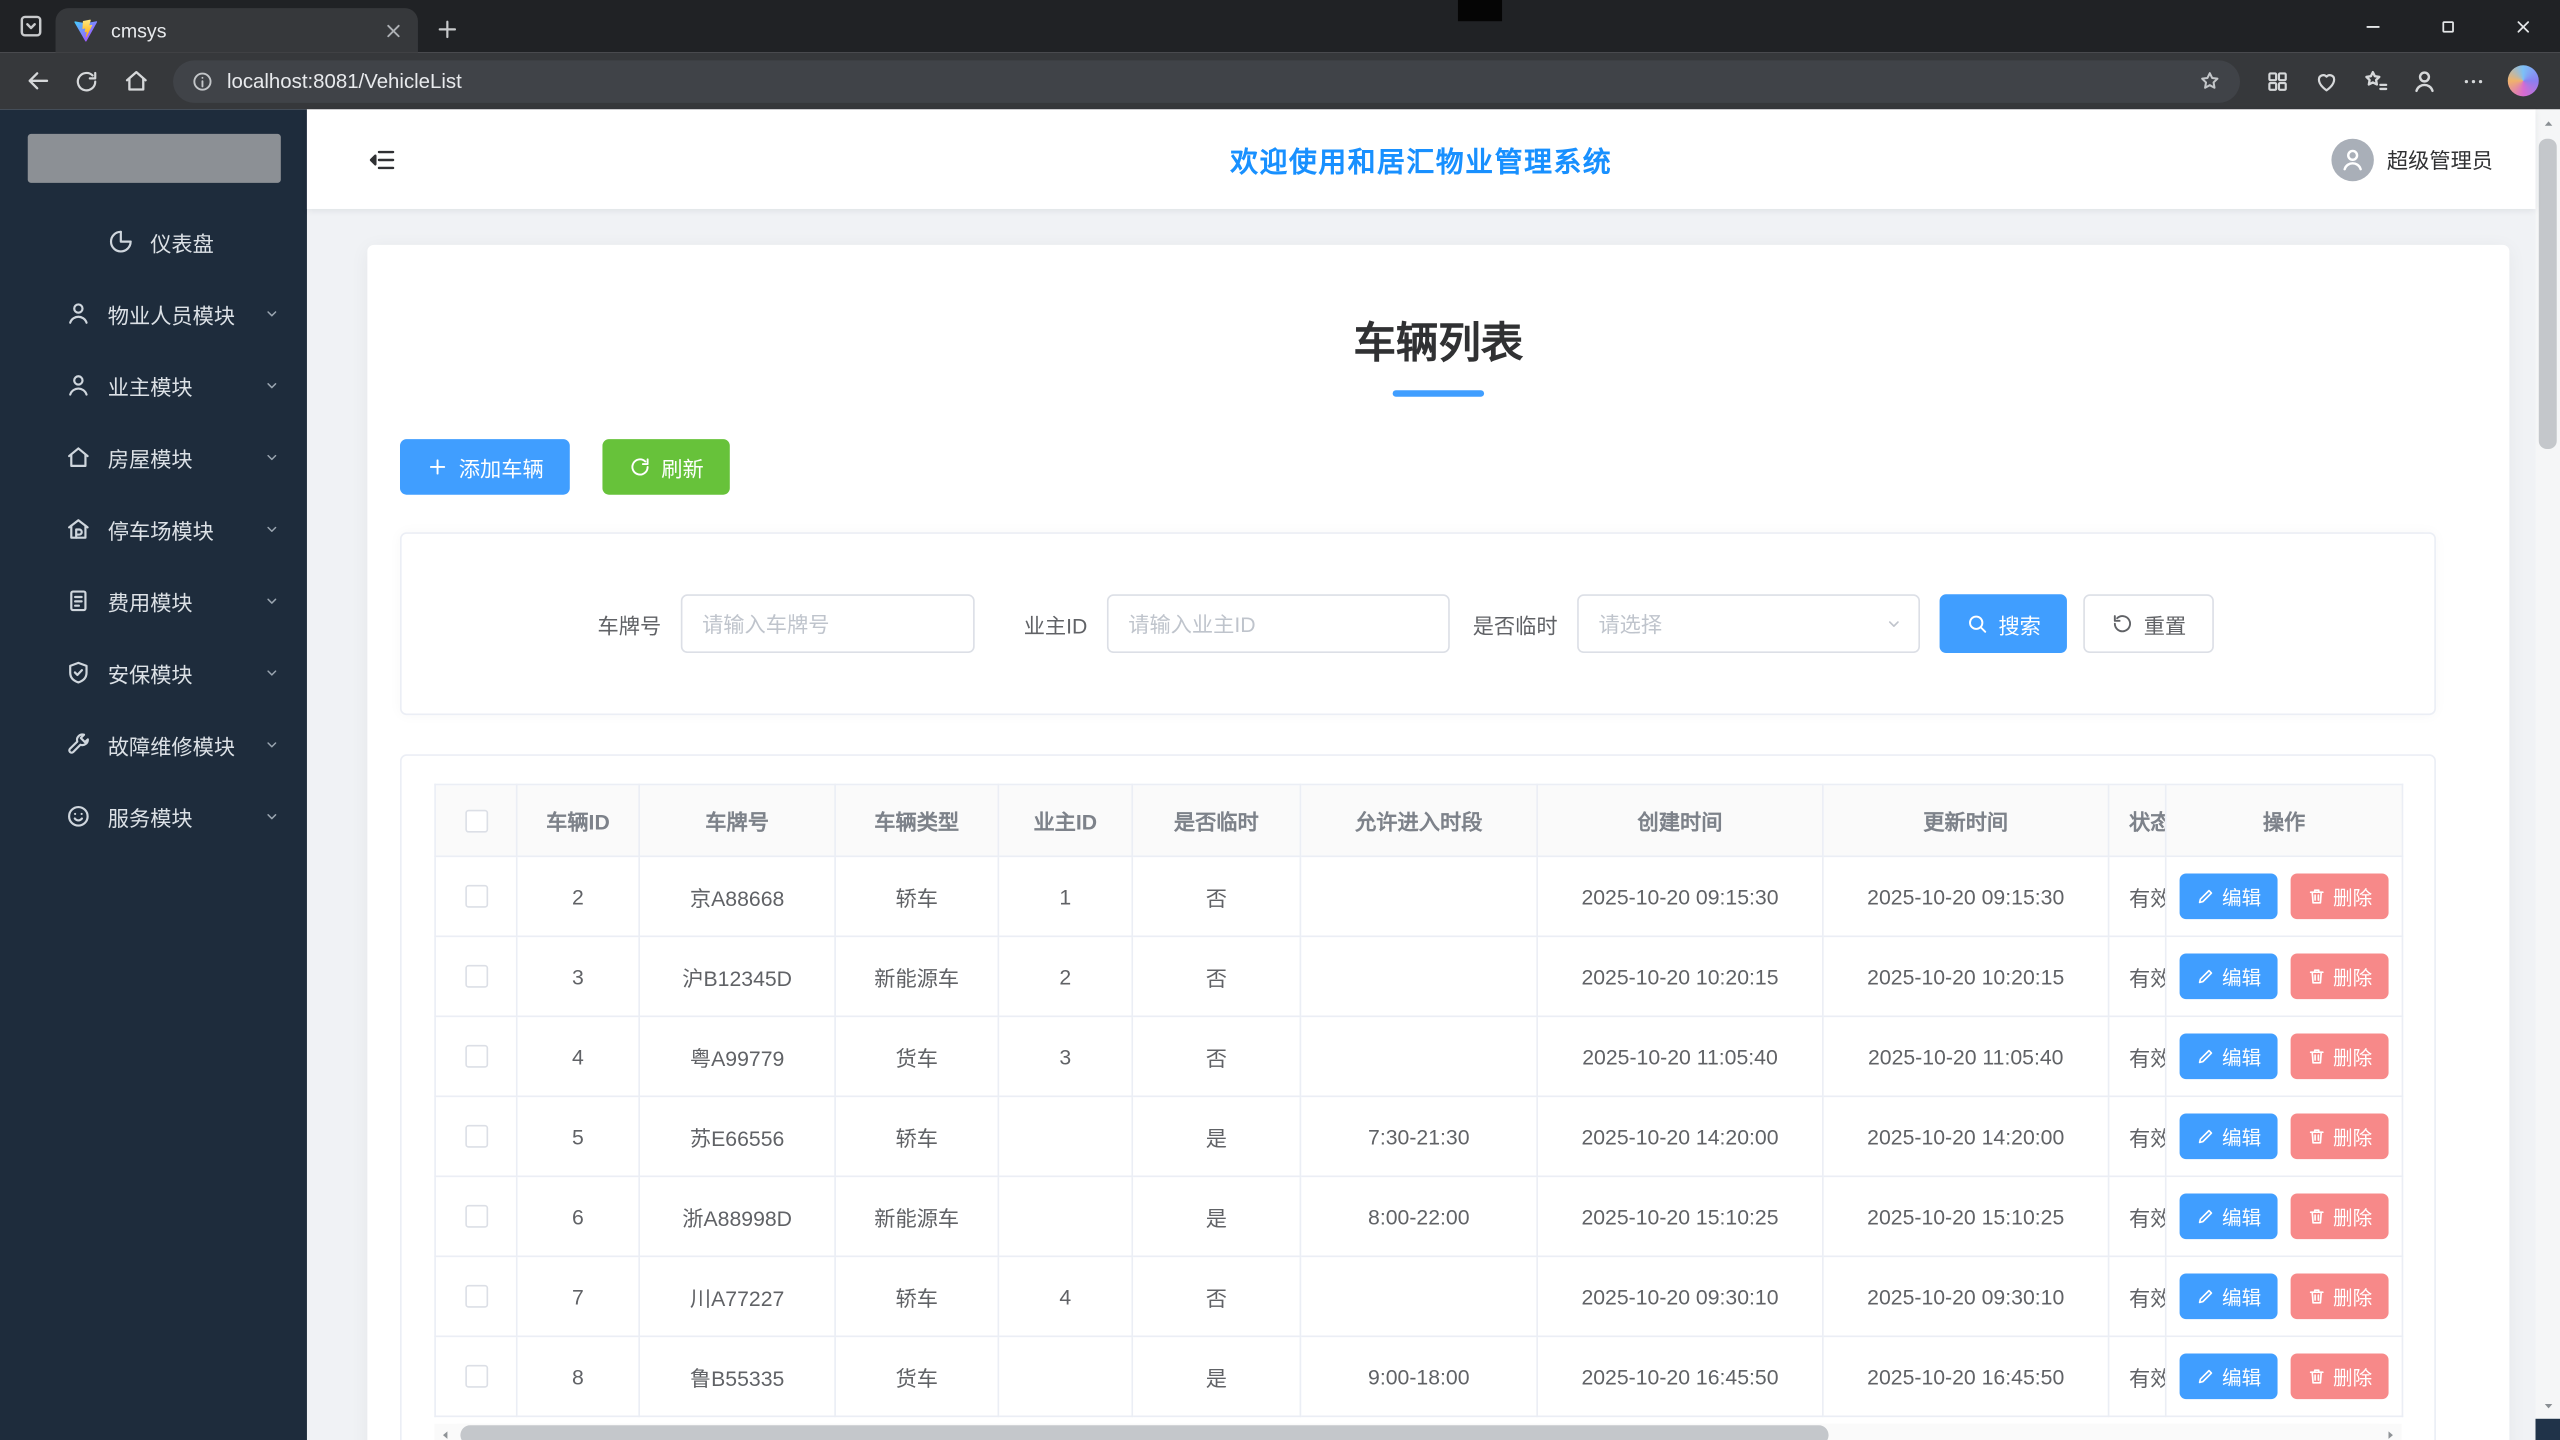  I want to click on window-maximize-button, so click(2447, 26).